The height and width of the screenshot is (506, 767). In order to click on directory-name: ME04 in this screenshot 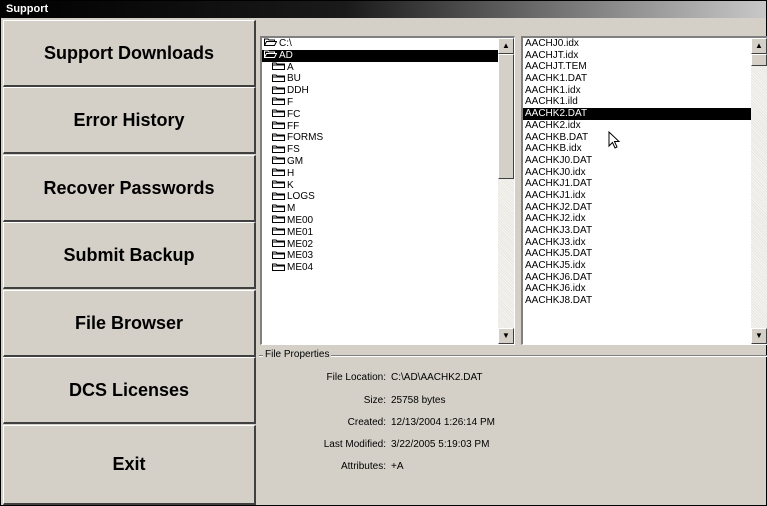, I will do `click(300, 268)`.